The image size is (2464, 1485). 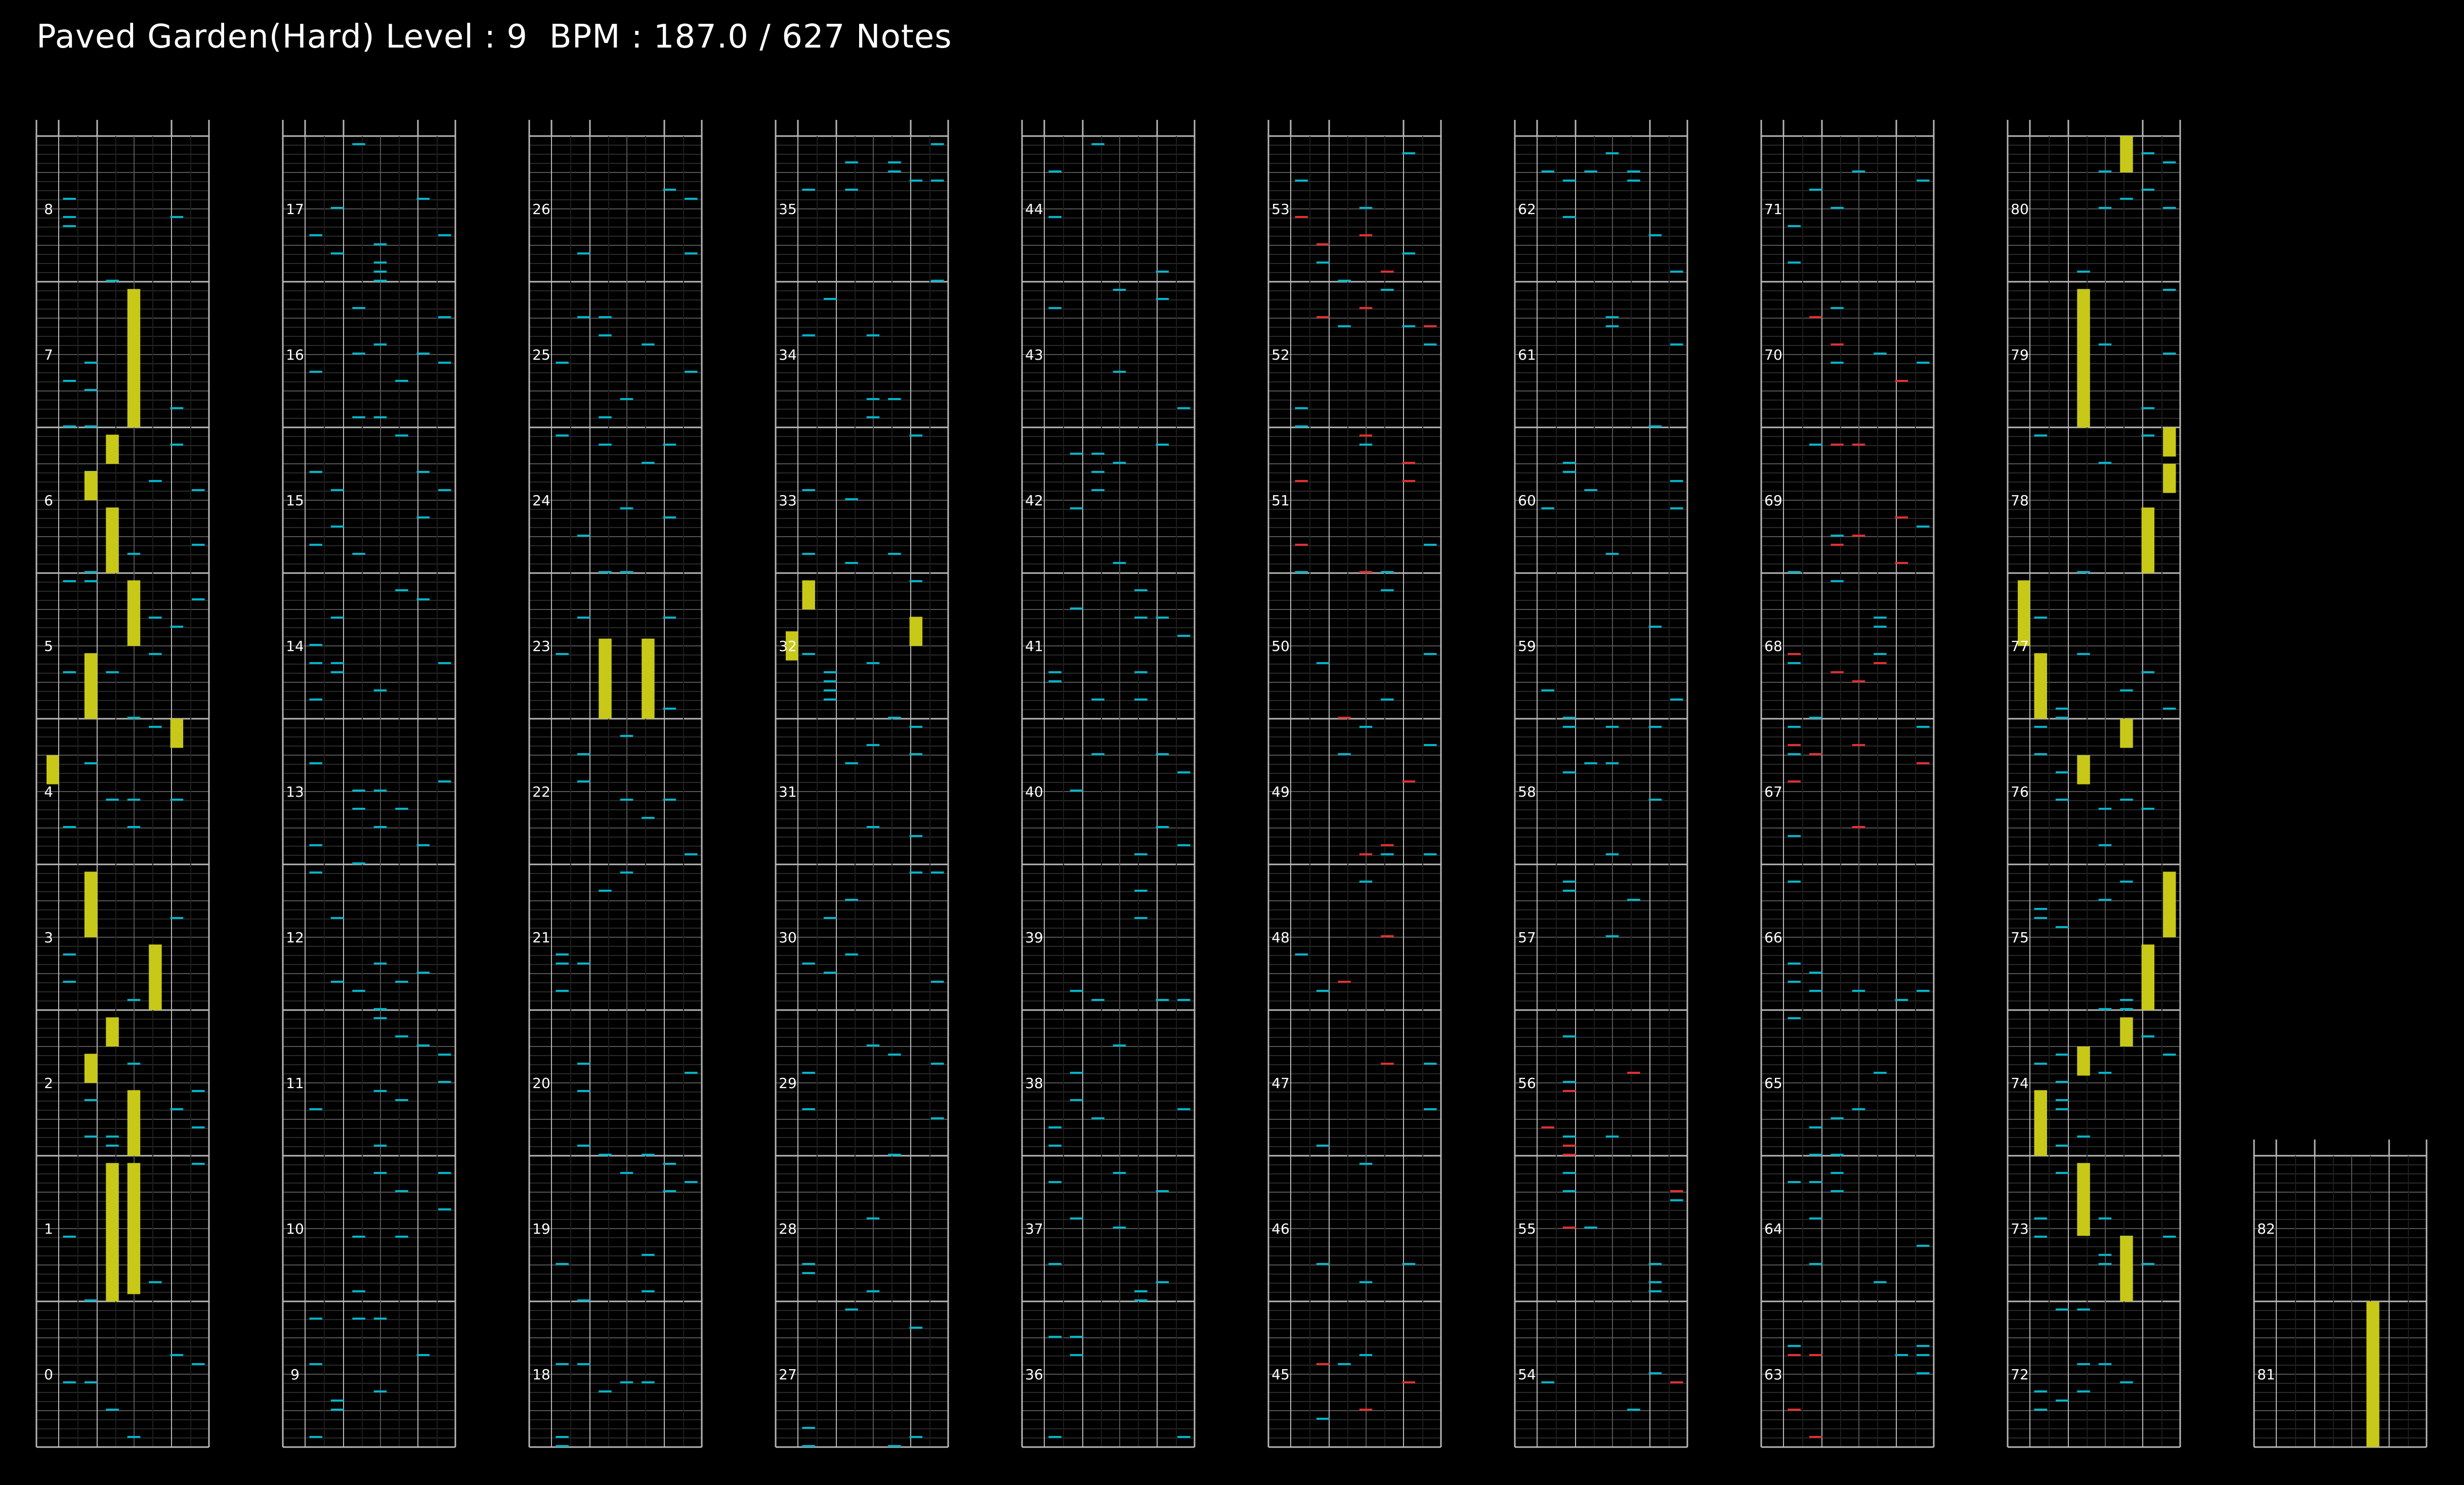 I want to click on measure-number: 39, so click(x=1034, y=938).